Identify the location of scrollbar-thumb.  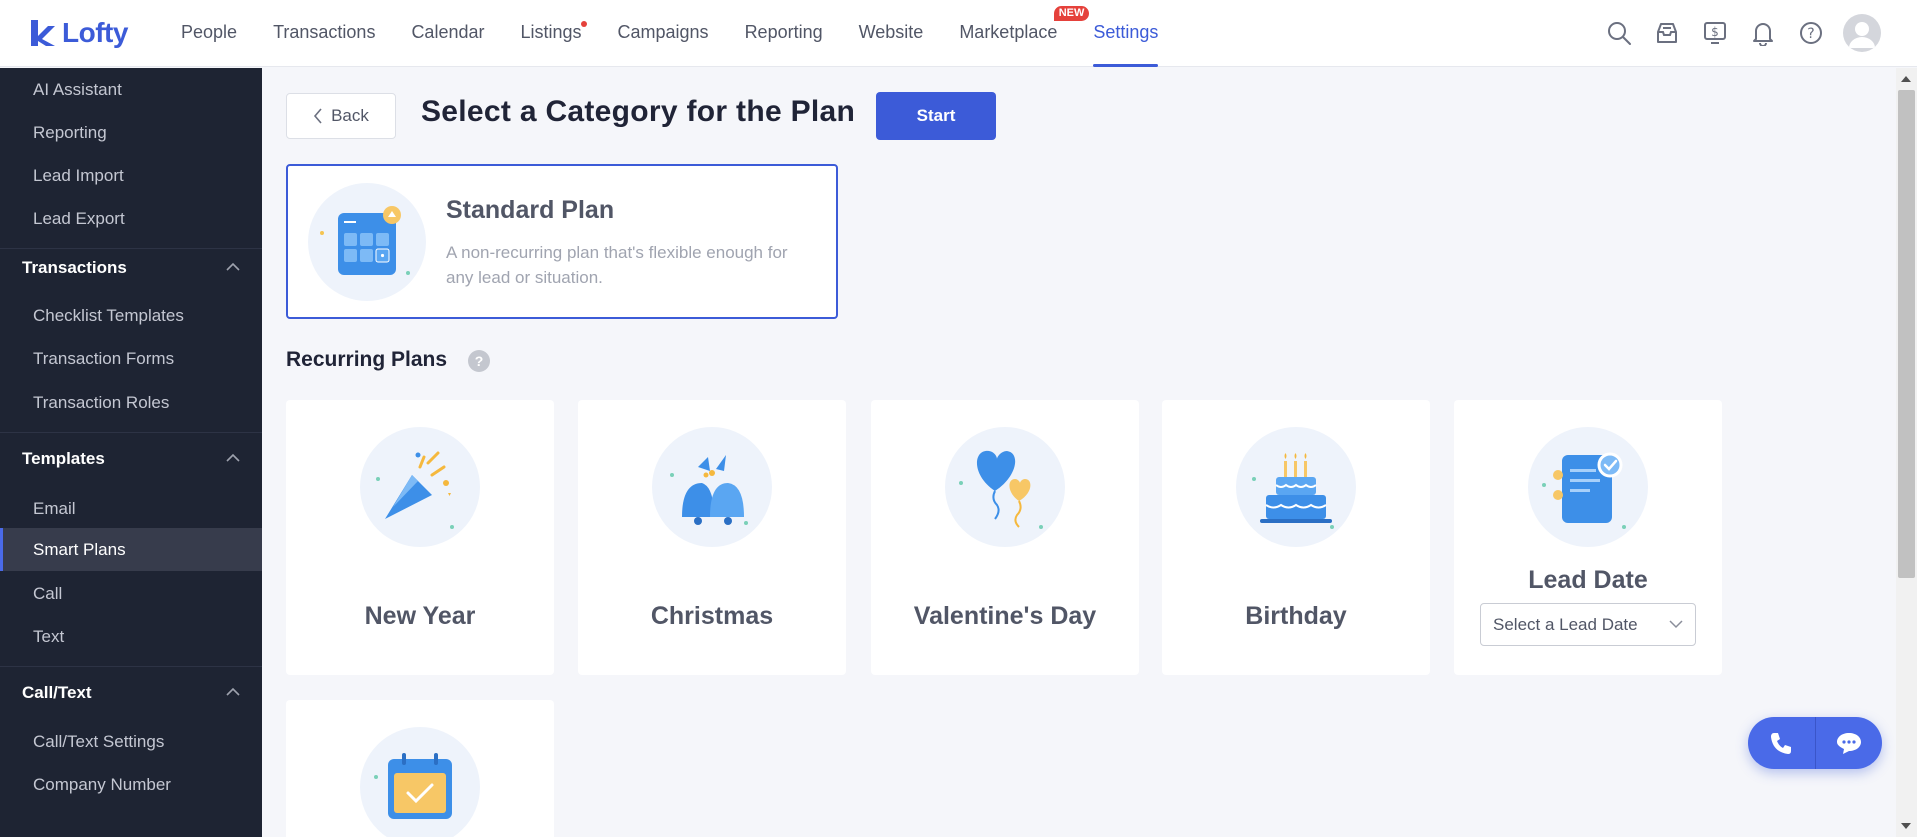
(1906, 334).